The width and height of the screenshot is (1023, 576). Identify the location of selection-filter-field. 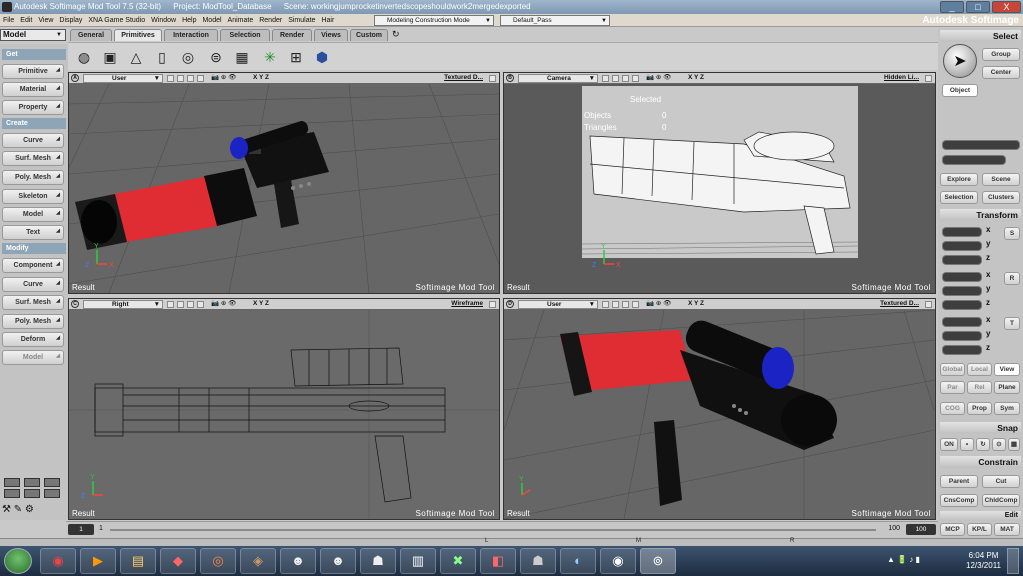
(974, 160).